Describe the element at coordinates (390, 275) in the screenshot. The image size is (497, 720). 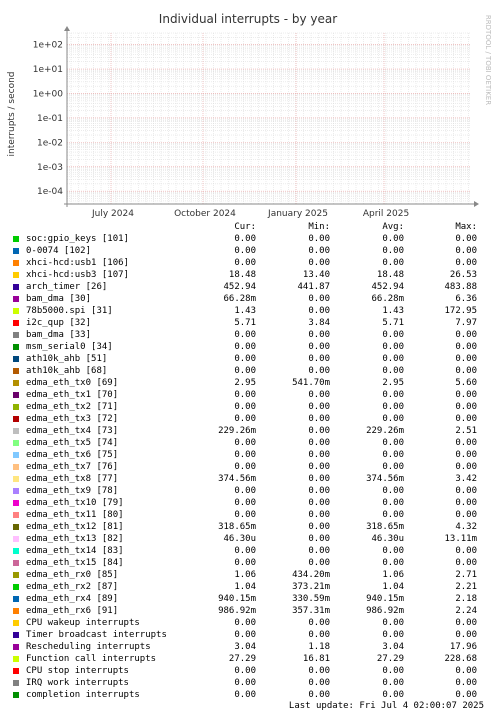
I see `legend-value-avg: 18.48` at that location.